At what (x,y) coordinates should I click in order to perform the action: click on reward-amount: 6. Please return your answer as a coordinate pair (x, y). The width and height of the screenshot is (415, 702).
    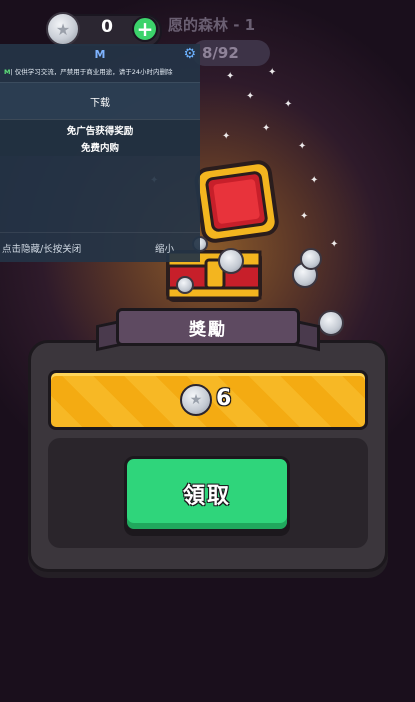
    Looking at the image, I should click on (224, 398).